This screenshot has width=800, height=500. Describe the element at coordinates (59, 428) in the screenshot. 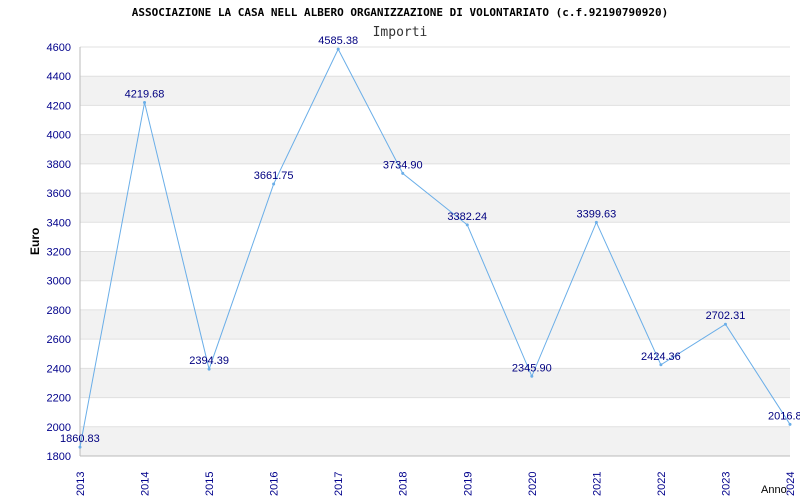

I see `y-tick-label: 2000` at that location.